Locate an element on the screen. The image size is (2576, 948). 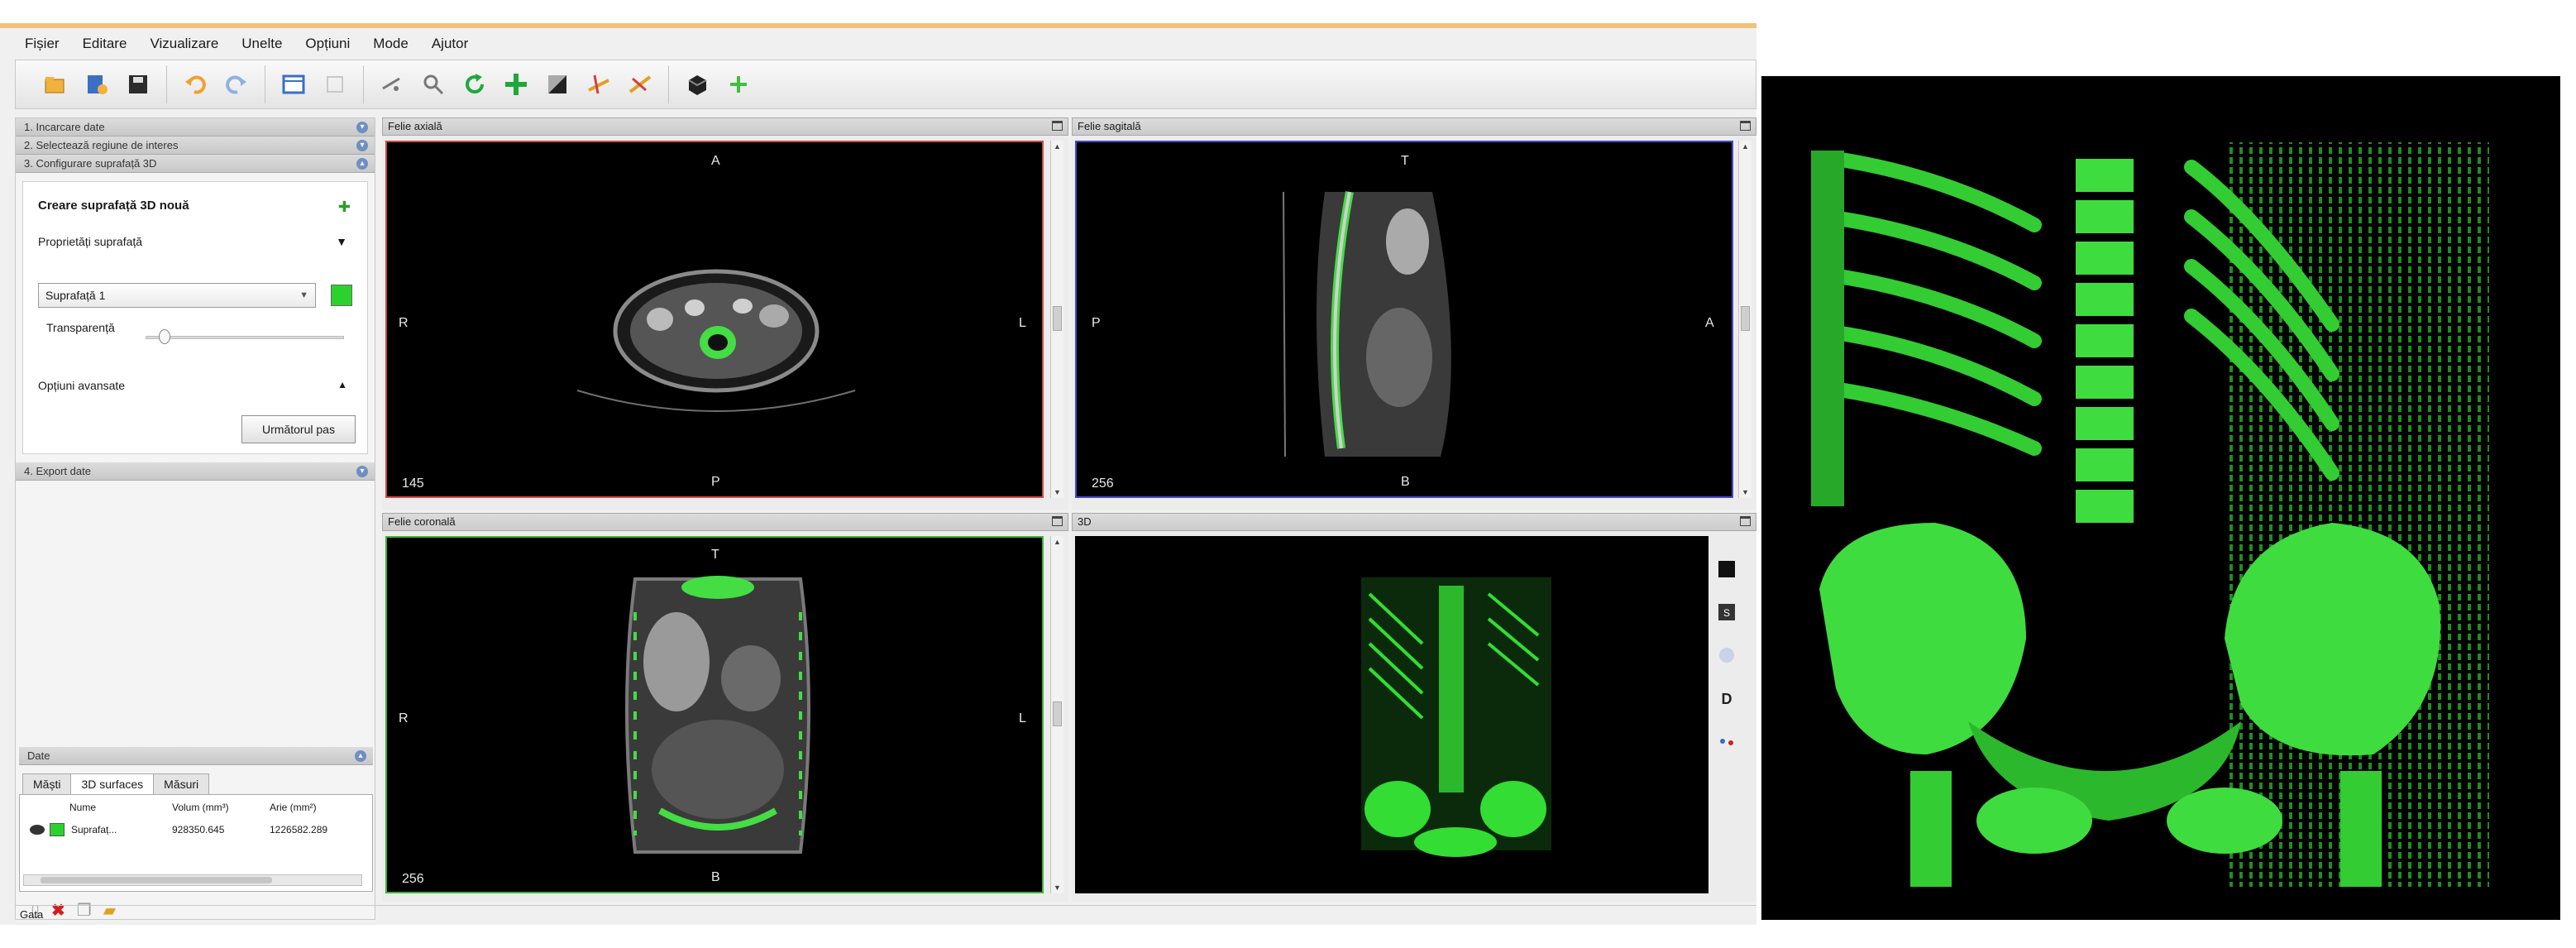
data-panel-title: Date is located at coordinates (38, 755).